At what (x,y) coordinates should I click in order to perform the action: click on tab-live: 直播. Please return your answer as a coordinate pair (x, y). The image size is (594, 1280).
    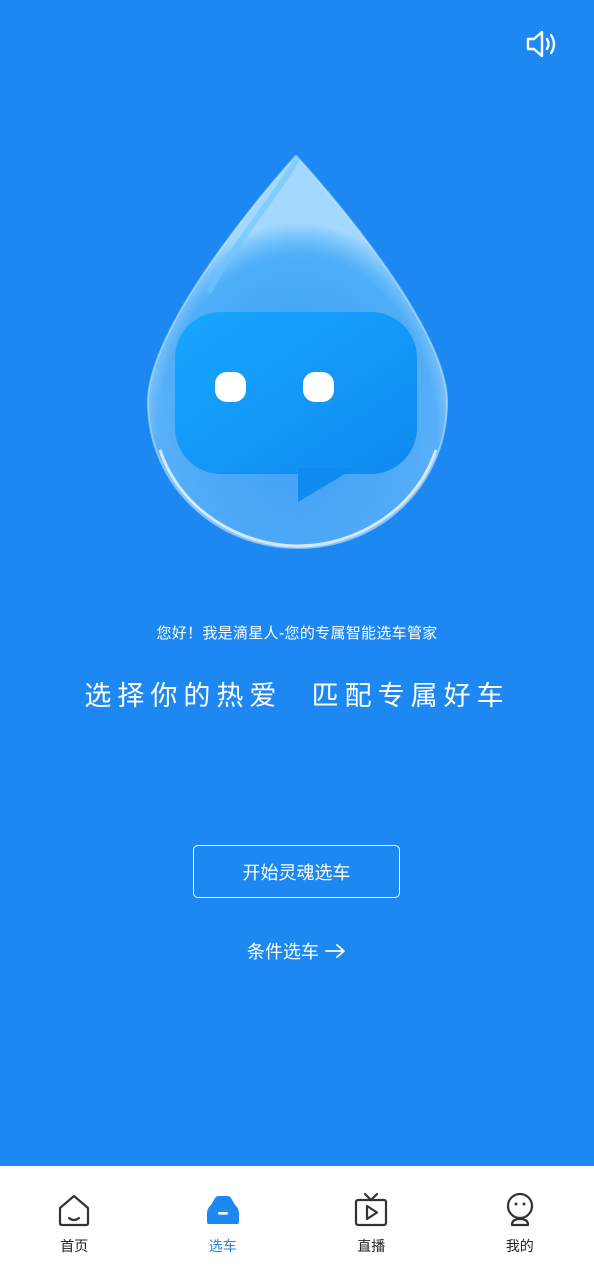
    Looking at the image, I should click on (371, 1223).